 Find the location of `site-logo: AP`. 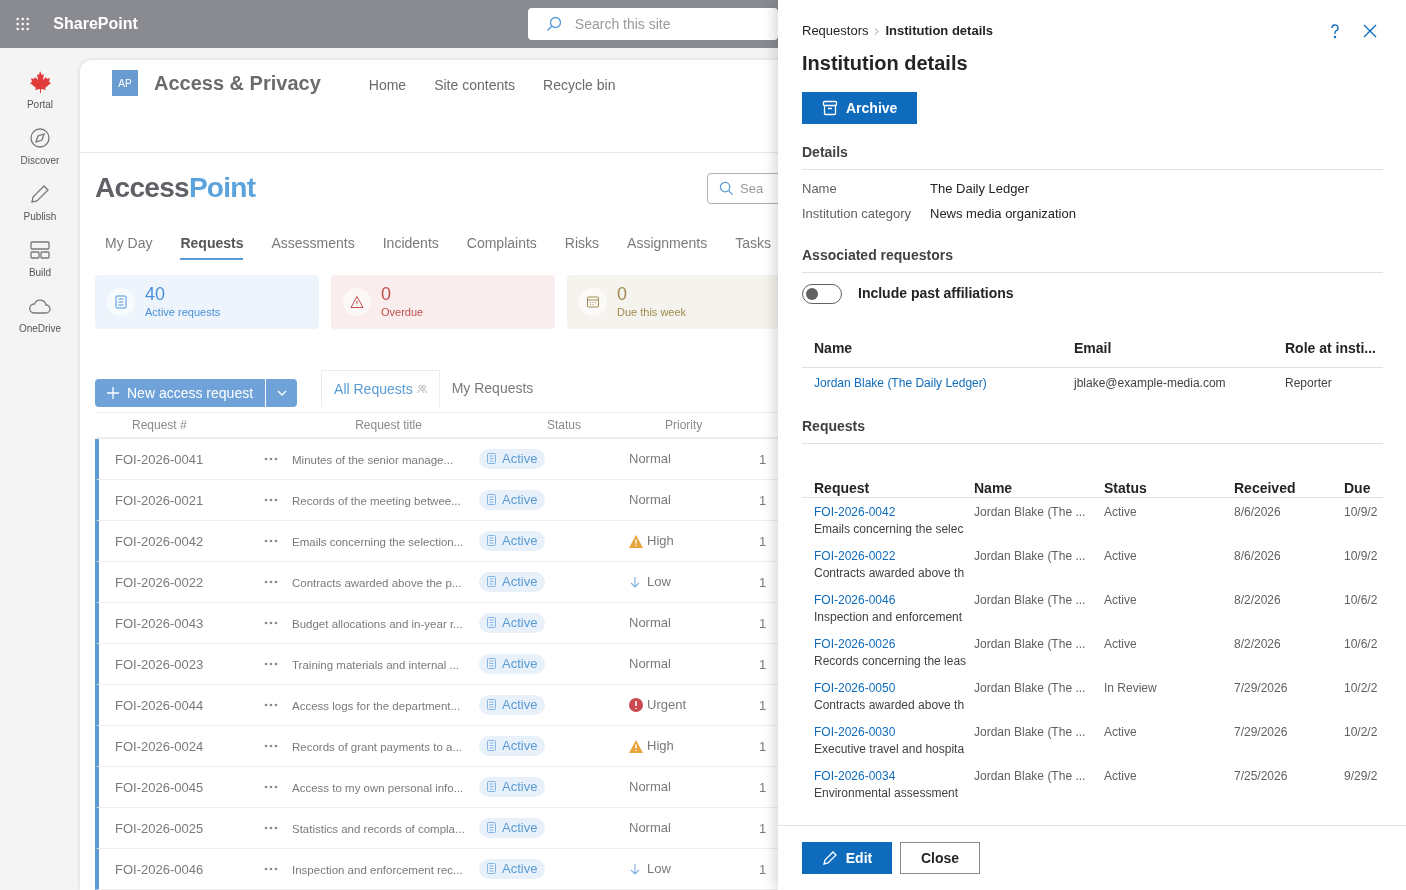

site-logo: AP is located at coordinates (125, 83).